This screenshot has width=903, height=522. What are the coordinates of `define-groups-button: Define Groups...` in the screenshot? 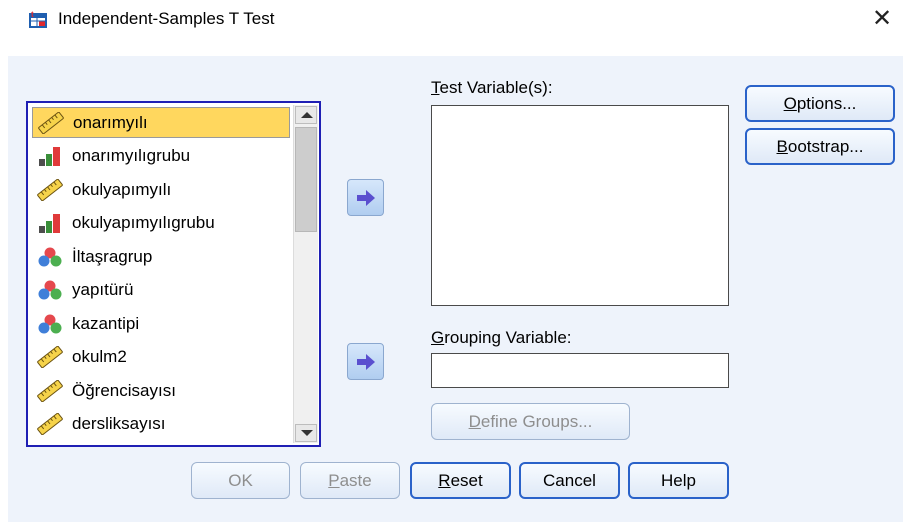 It's located at (530, 421).